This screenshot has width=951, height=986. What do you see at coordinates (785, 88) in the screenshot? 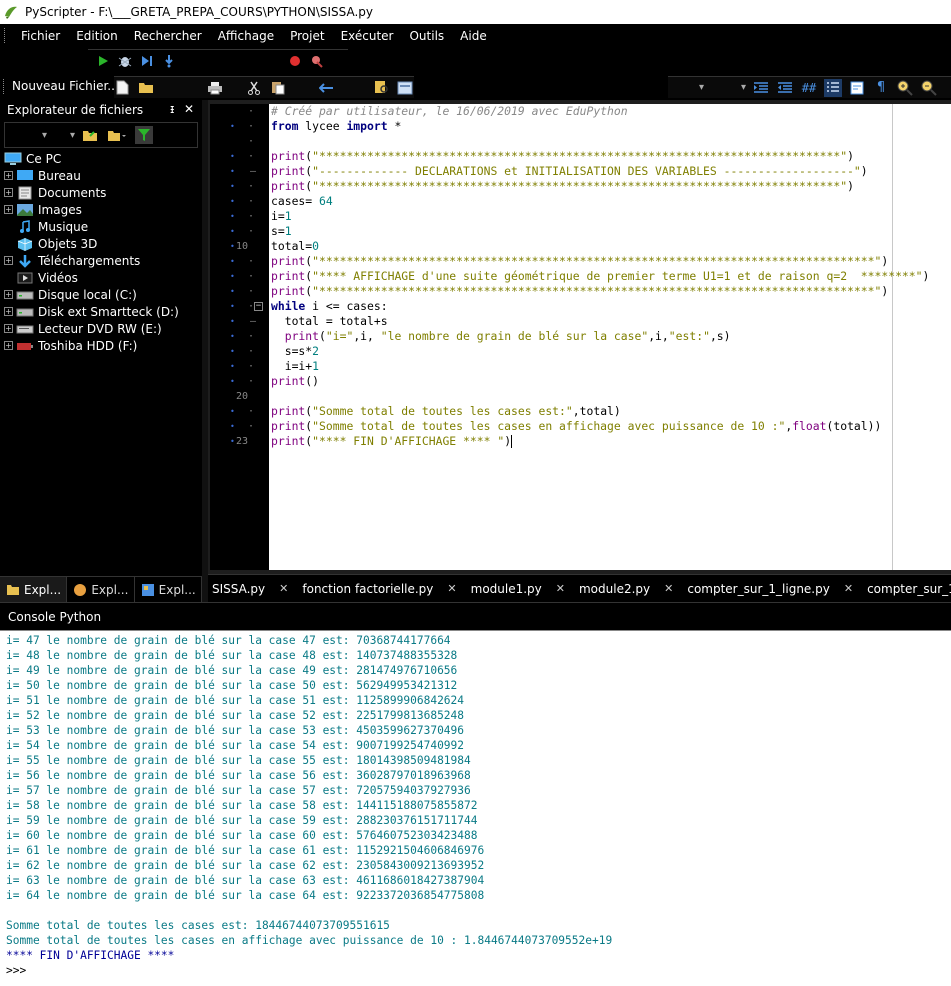
I see `dedent-icon` at bounding box center [785, 88].